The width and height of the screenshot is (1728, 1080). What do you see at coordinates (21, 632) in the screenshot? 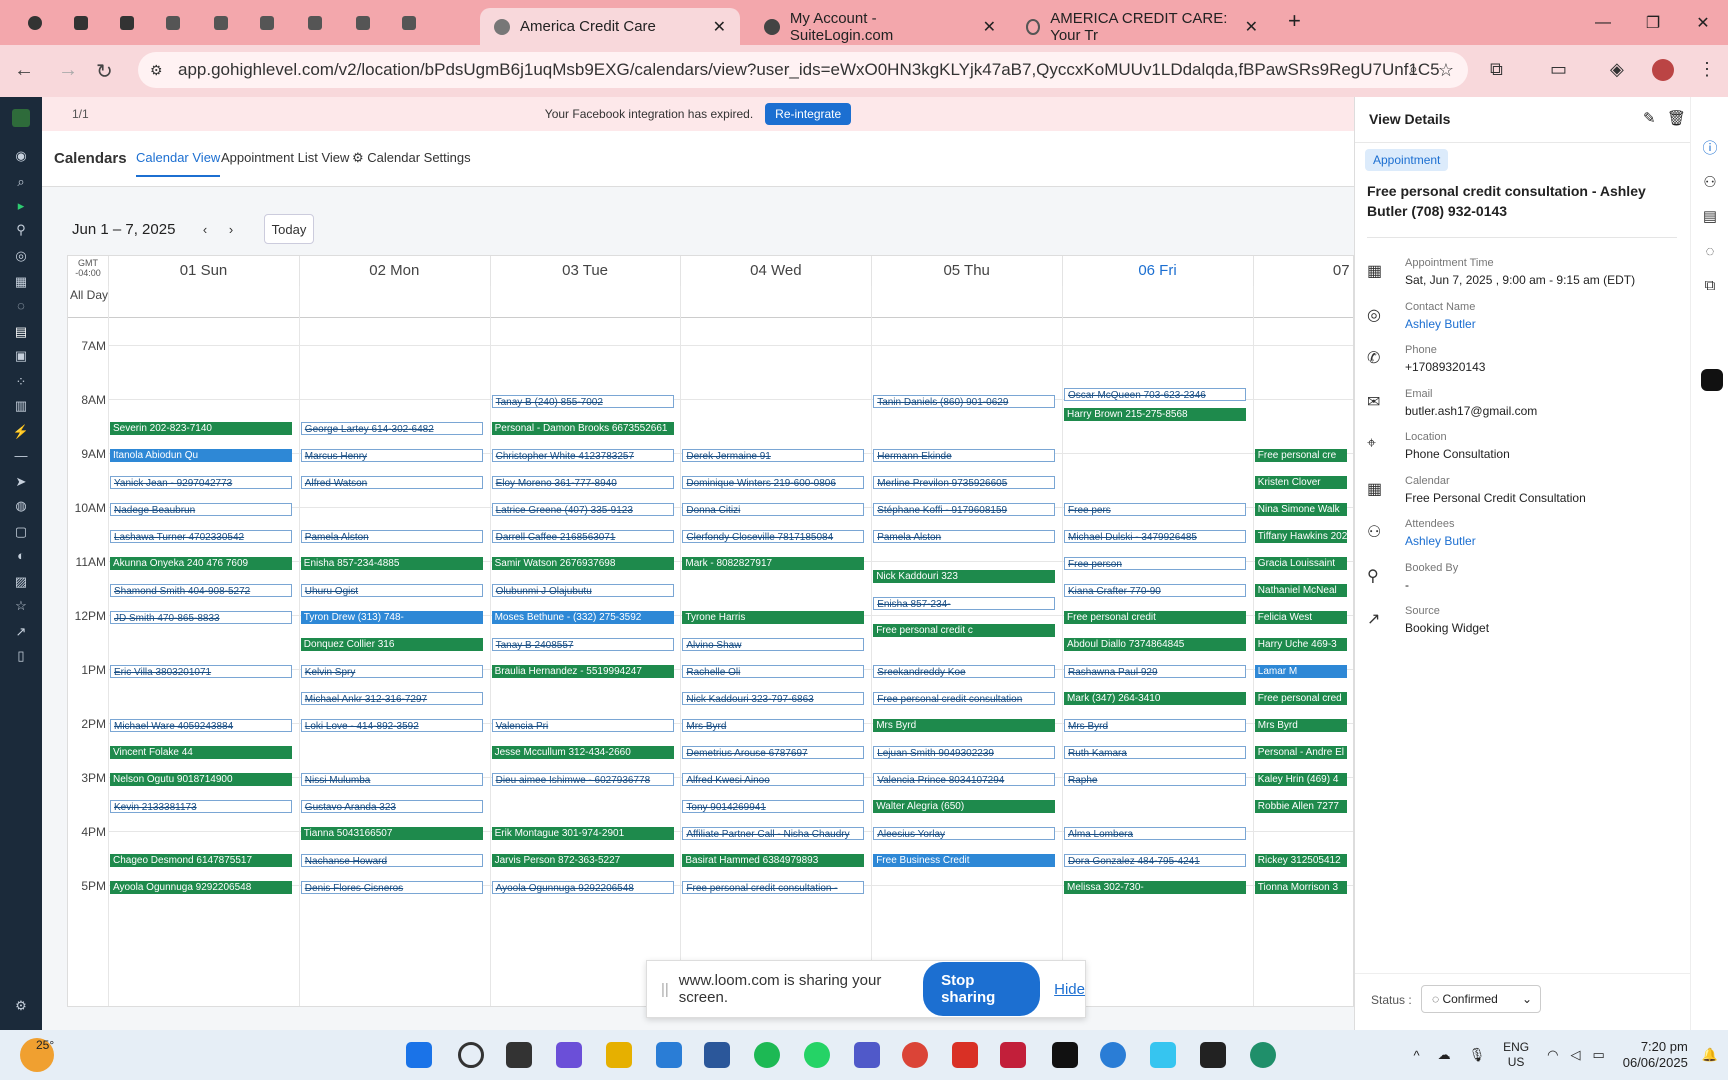
I see `trend-icon: ↗` at bounding box center [21, 632].